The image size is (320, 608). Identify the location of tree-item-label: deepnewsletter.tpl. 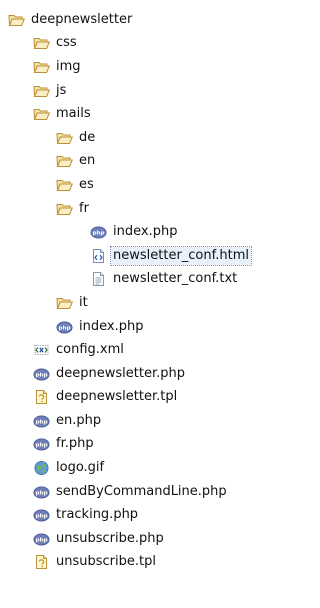
(117, 397).